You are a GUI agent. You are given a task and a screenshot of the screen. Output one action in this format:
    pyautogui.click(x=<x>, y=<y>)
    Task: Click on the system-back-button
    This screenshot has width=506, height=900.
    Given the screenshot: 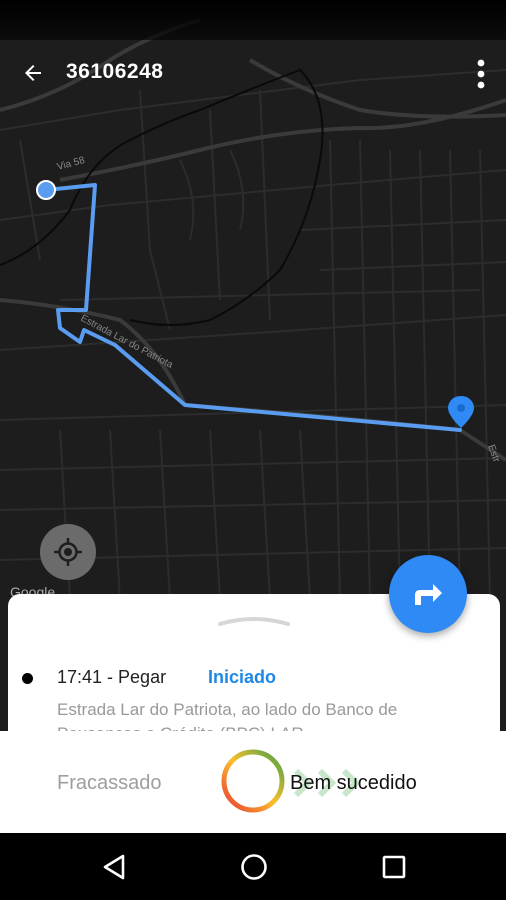 What is the action you would take?
    pyautogui.click(x=114, y=867)
    